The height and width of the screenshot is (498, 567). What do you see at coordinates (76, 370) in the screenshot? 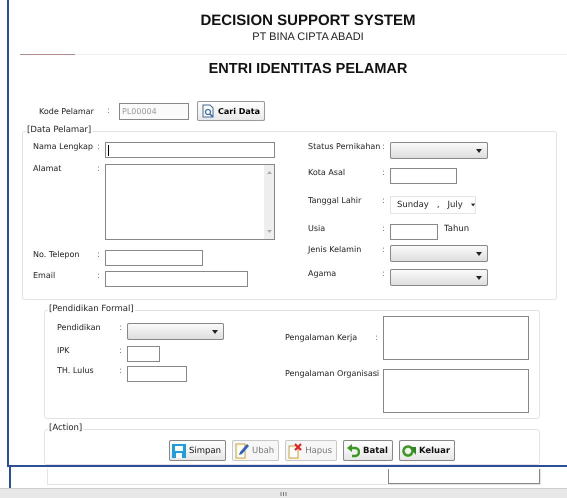
I see `field-label: TH. Lulus` at bounding box center [76, 370].